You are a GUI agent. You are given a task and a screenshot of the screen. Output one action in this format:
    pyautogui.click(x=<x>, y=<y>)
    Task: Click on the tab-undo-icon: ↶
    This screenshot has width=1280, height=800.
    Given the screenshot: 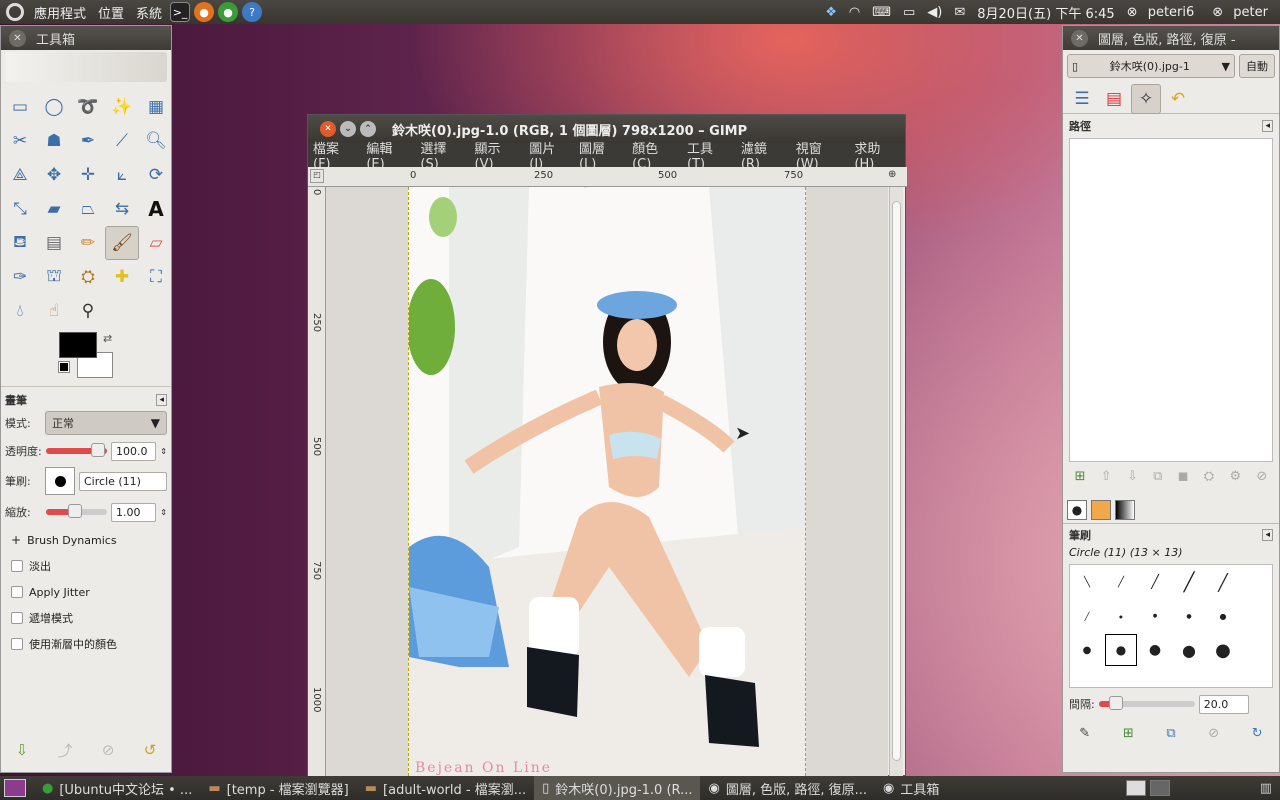 What is the action you would take?
    pyautogui.click(x=1178, y=99)
    